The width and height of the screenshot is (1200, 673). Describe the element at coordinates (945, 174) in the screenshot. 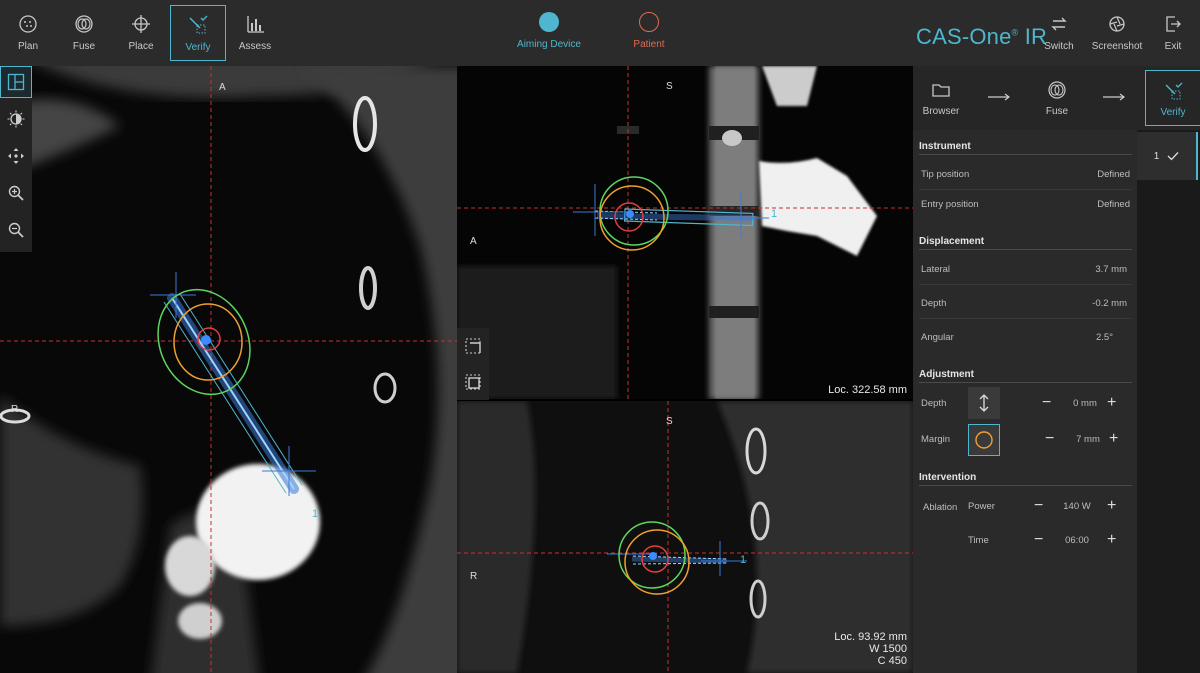

I see `tip-position-label: Tip position` at that location.